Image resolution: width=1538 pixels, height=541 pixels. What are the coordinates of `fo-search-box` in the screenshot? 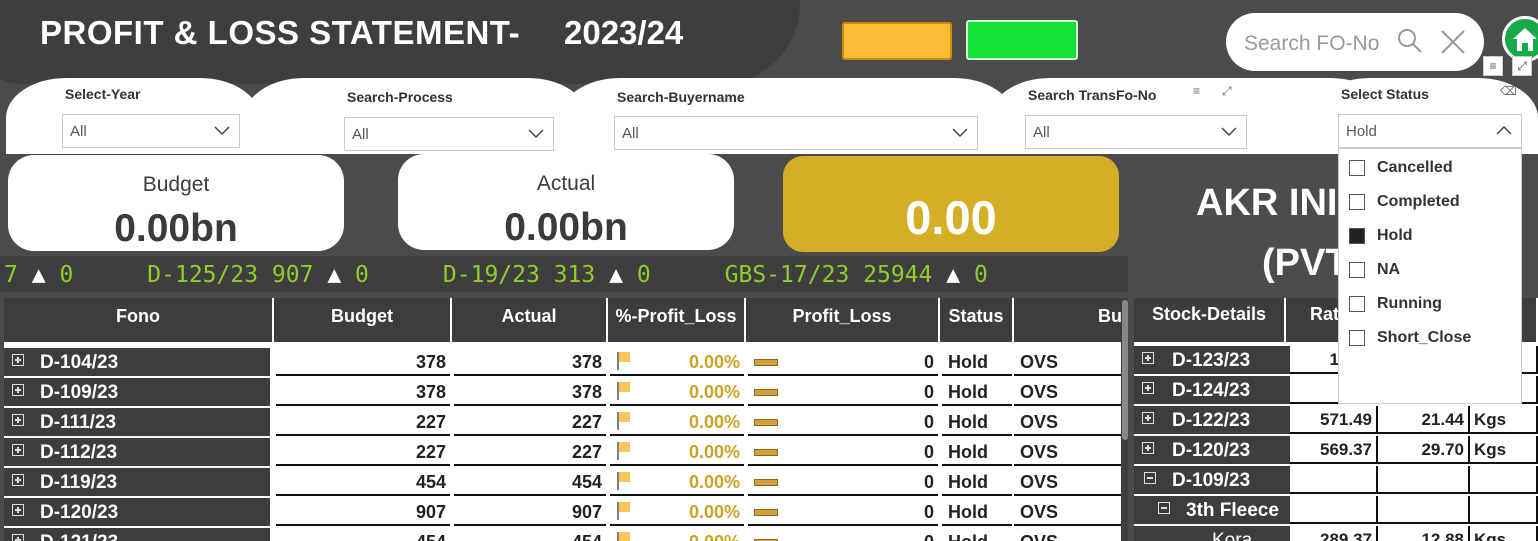 It's located at (1355, 42).